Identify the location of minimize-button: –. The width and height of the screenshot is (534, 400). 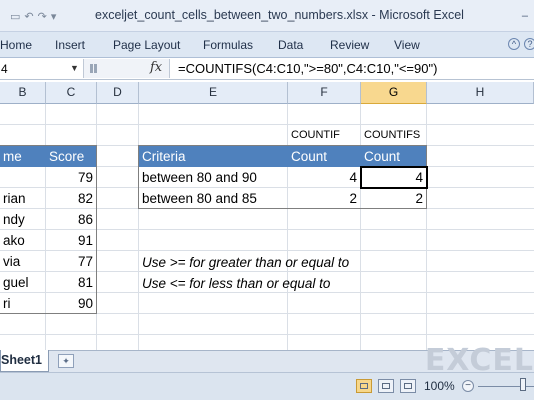
(525, 16).